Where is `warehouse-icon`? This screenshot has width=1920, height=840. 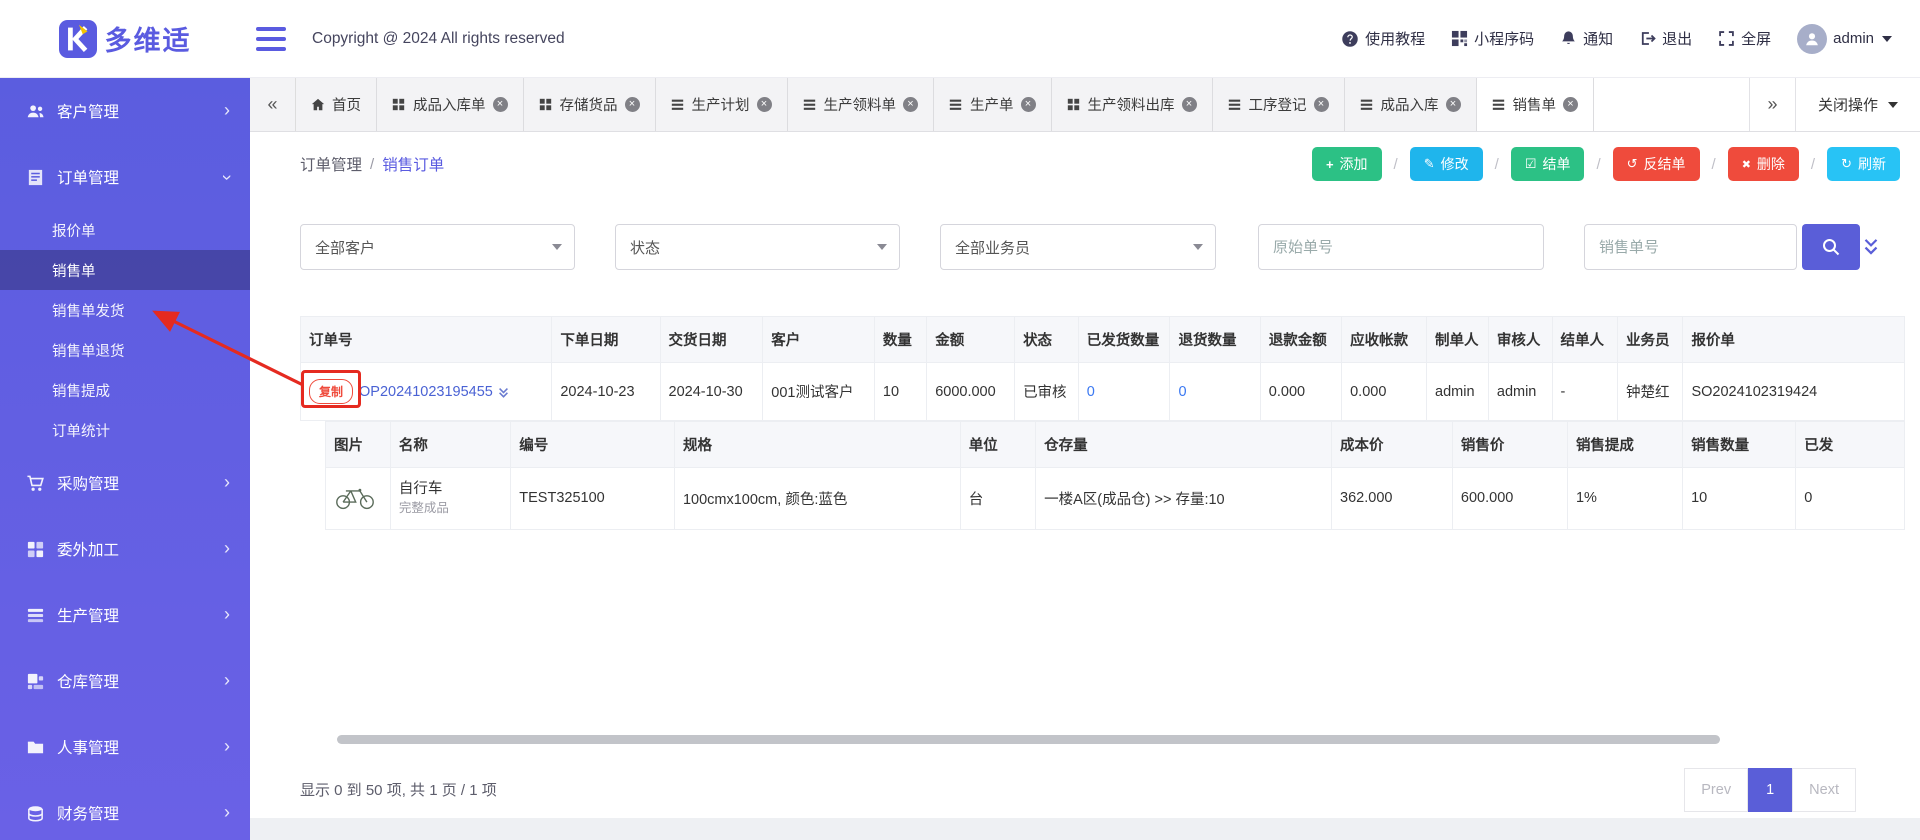 warehouse-icon is located at coordinates (35, 681).